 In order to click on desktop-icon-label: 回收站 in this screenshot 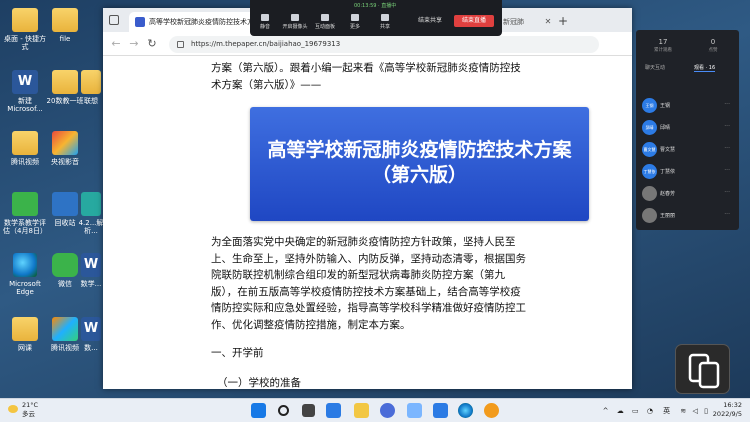, I will do `click(65, 223)`.